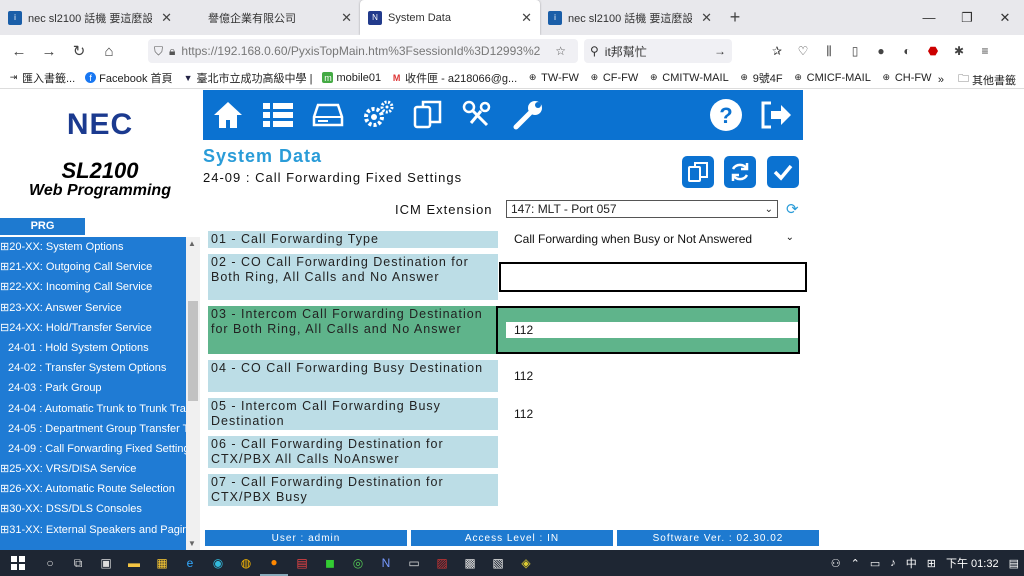  I want to click on sidebar-scrollbar: ▲ ▼, so click(193, 393).